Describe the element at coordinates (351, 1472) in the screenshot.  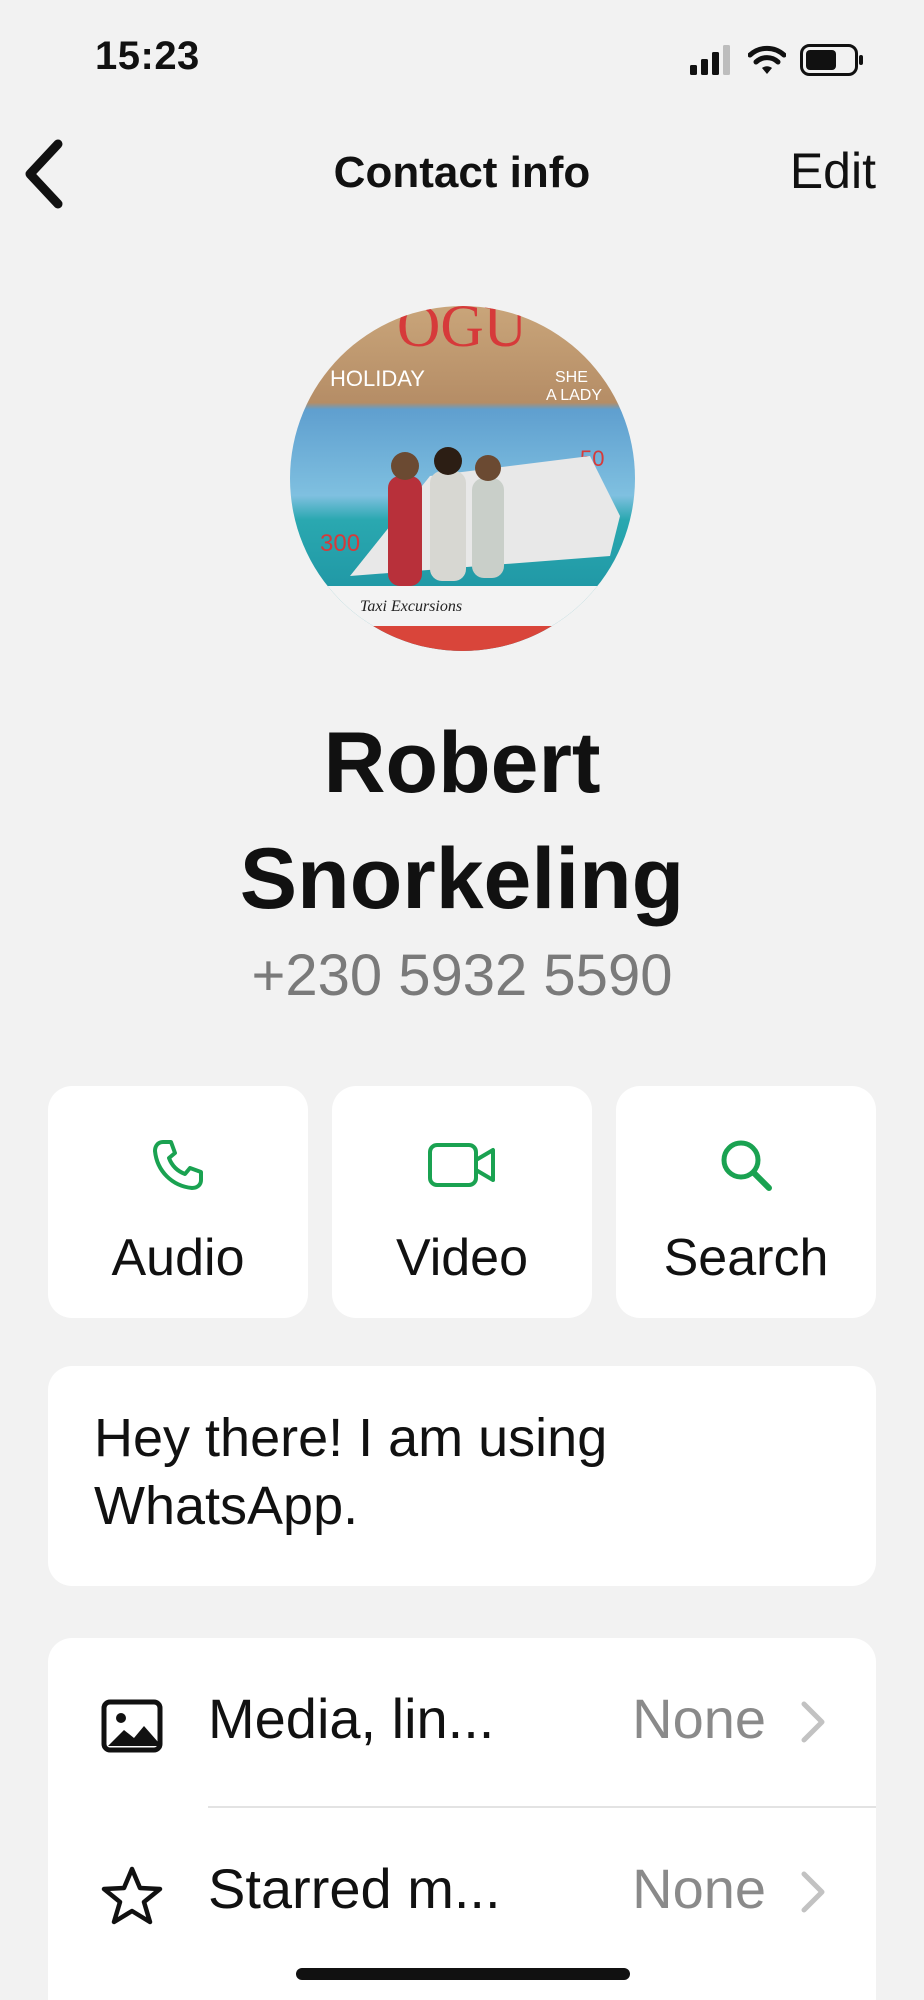
I see `about-text: Hey there! I am using WhatsApp.` at that location.